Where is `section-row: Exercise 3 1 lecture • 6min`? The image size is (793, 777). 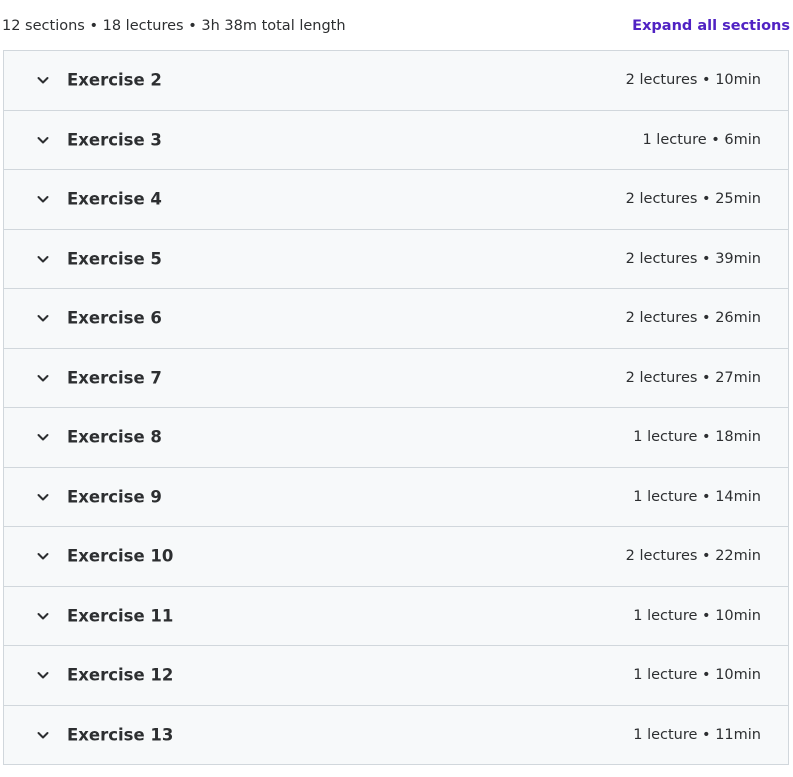 section-row: Exercise 3 1 lecture • 6min is located at coordinates (396, 140).